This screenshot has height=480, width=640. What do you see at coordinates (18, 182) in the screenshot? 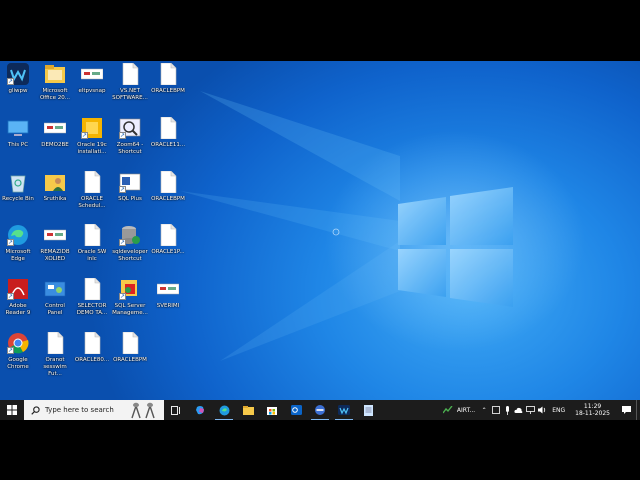
I see `recycle-icon` at bounding box center [18, 182].